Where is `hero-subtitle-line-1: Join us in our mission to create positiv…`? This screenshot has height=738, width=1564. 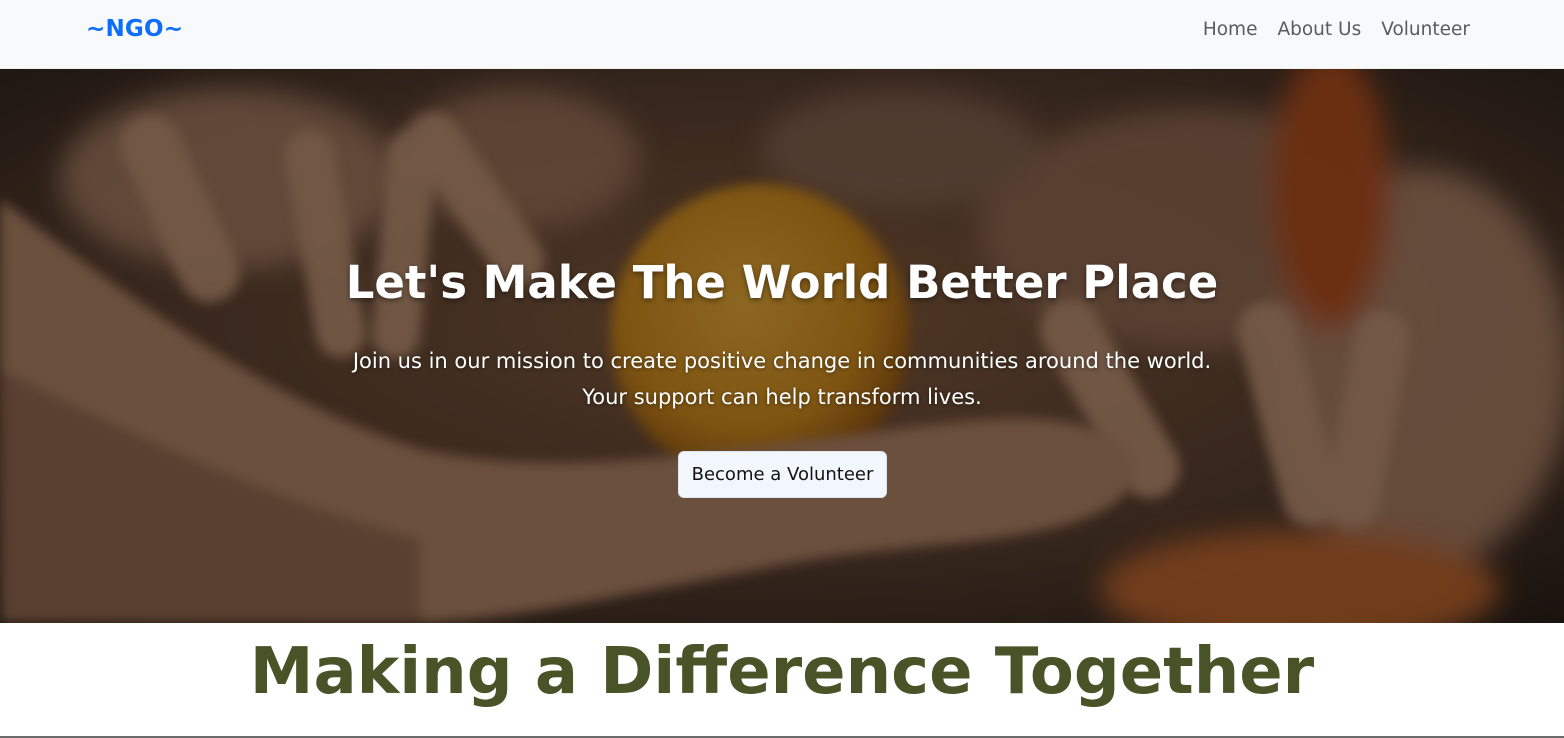 hero-subtitle-line-1: Join us in our mission to create positiv… is located at coordinates (782, 361).